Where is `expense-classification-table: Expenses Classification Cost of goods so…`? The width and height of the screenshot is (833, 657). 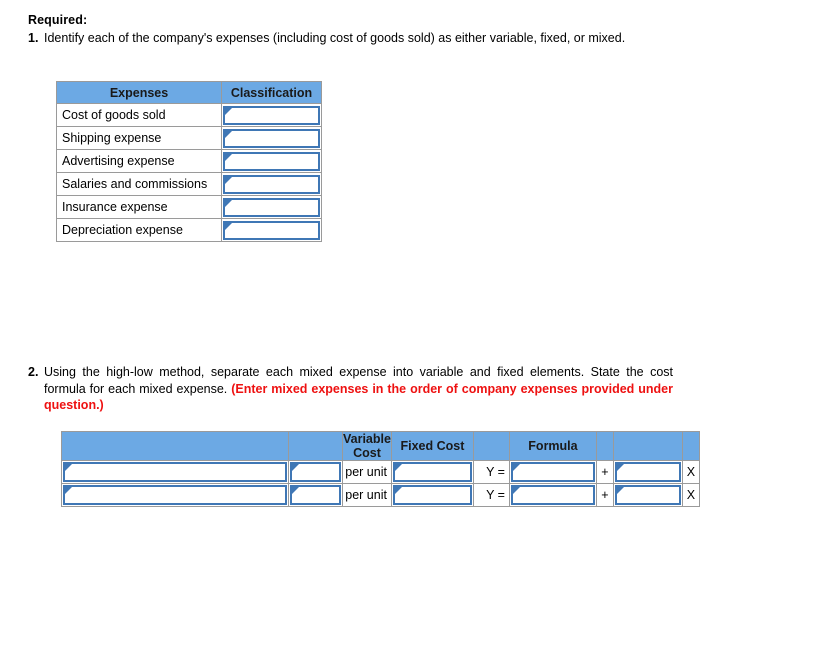
expense-classification-table: Expenses Classification Cost of goods so… is located at coordinates (189, 161).